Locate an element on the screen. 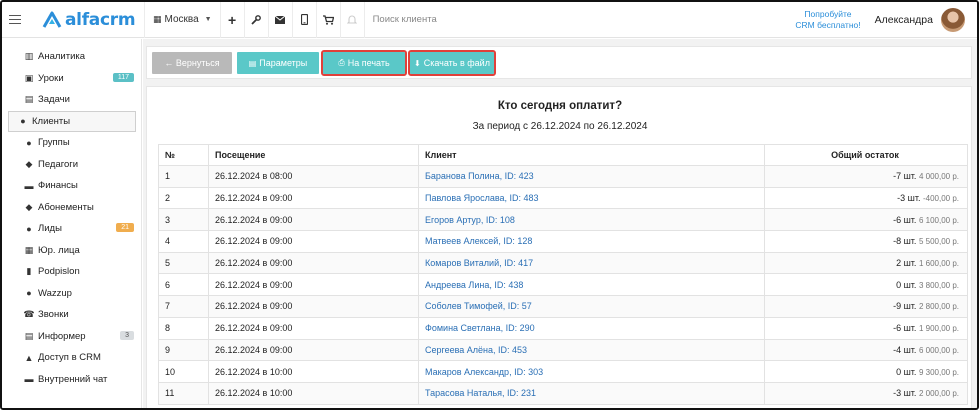 This screenshot has width=979, height=410. search-input: Поиск клиента is located at coordinates (575, 20).